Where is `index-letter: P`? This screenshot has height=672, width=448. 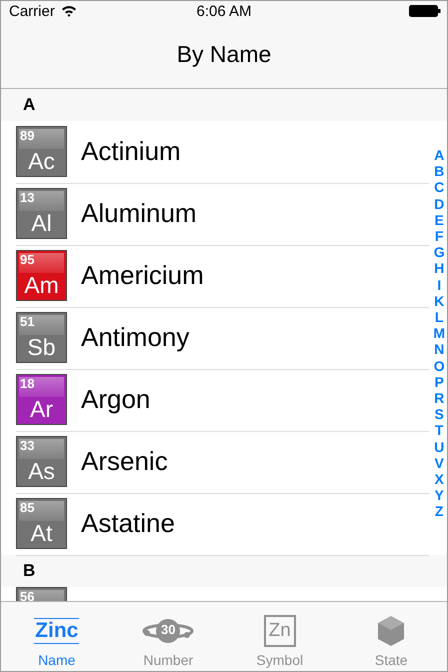 index-letter: P is located at coordinates (439, 382).